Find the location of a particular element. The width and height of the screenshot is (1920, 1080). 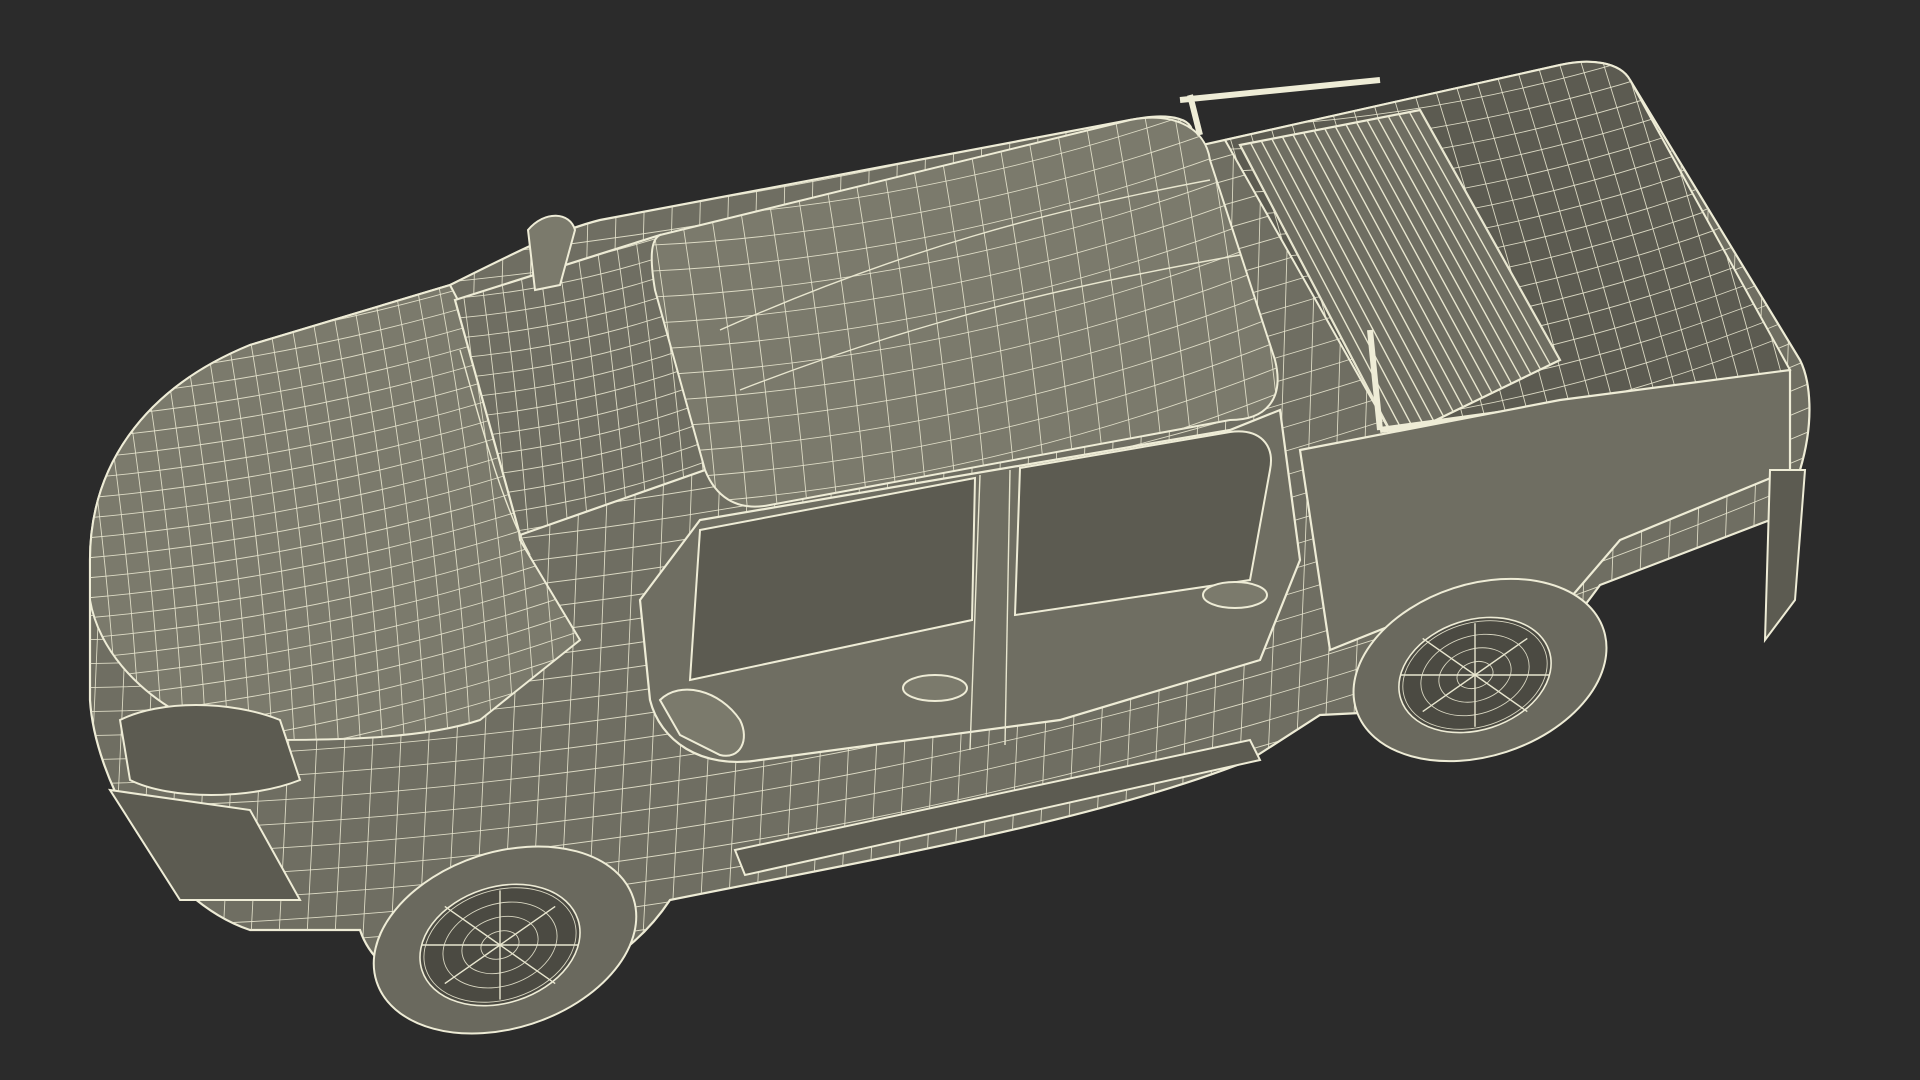

tailgate-edge is located at coordinates (1785, 556).